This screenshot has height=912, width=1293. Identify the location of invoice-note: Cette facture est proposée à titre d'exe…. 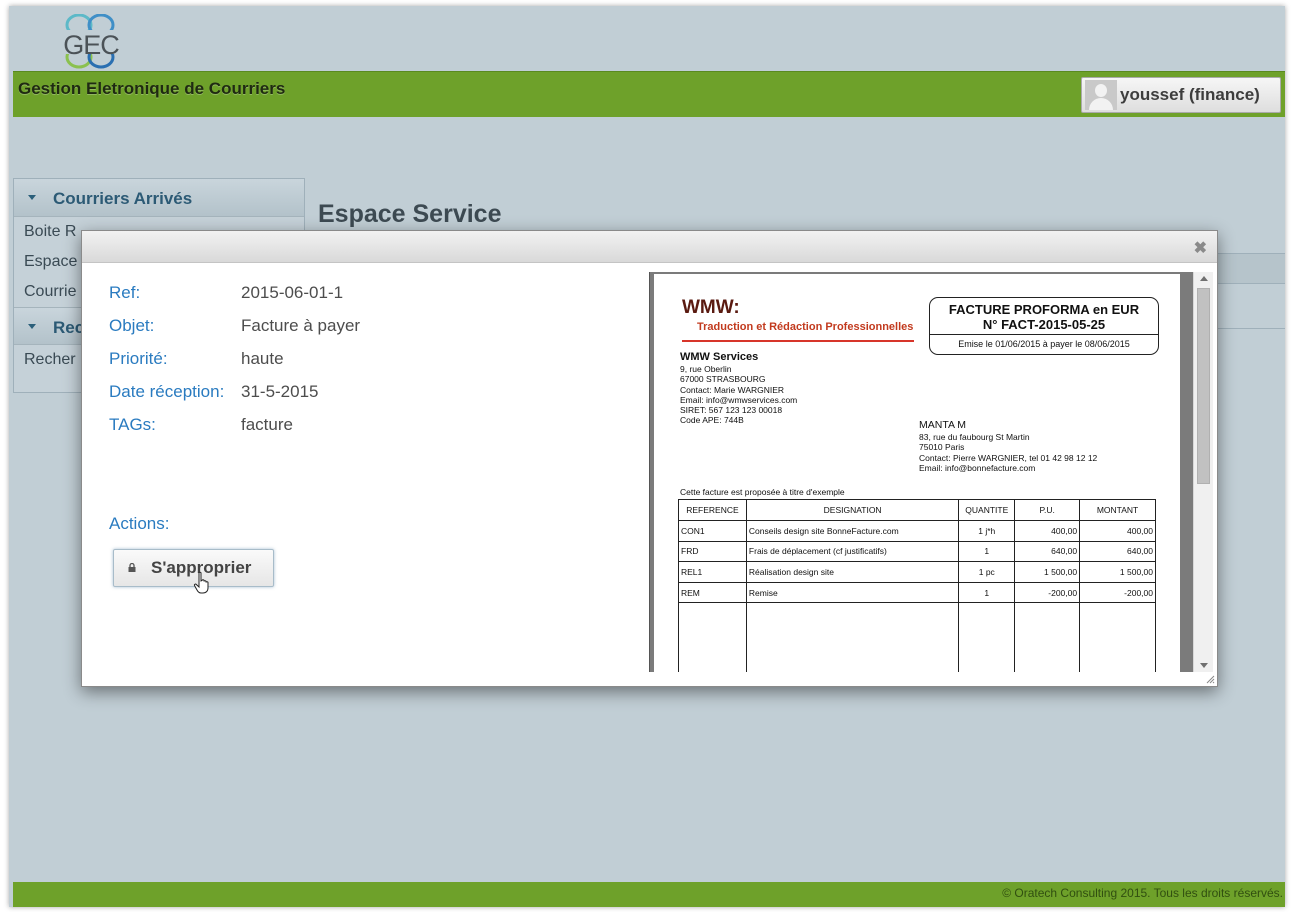
(762, 492).